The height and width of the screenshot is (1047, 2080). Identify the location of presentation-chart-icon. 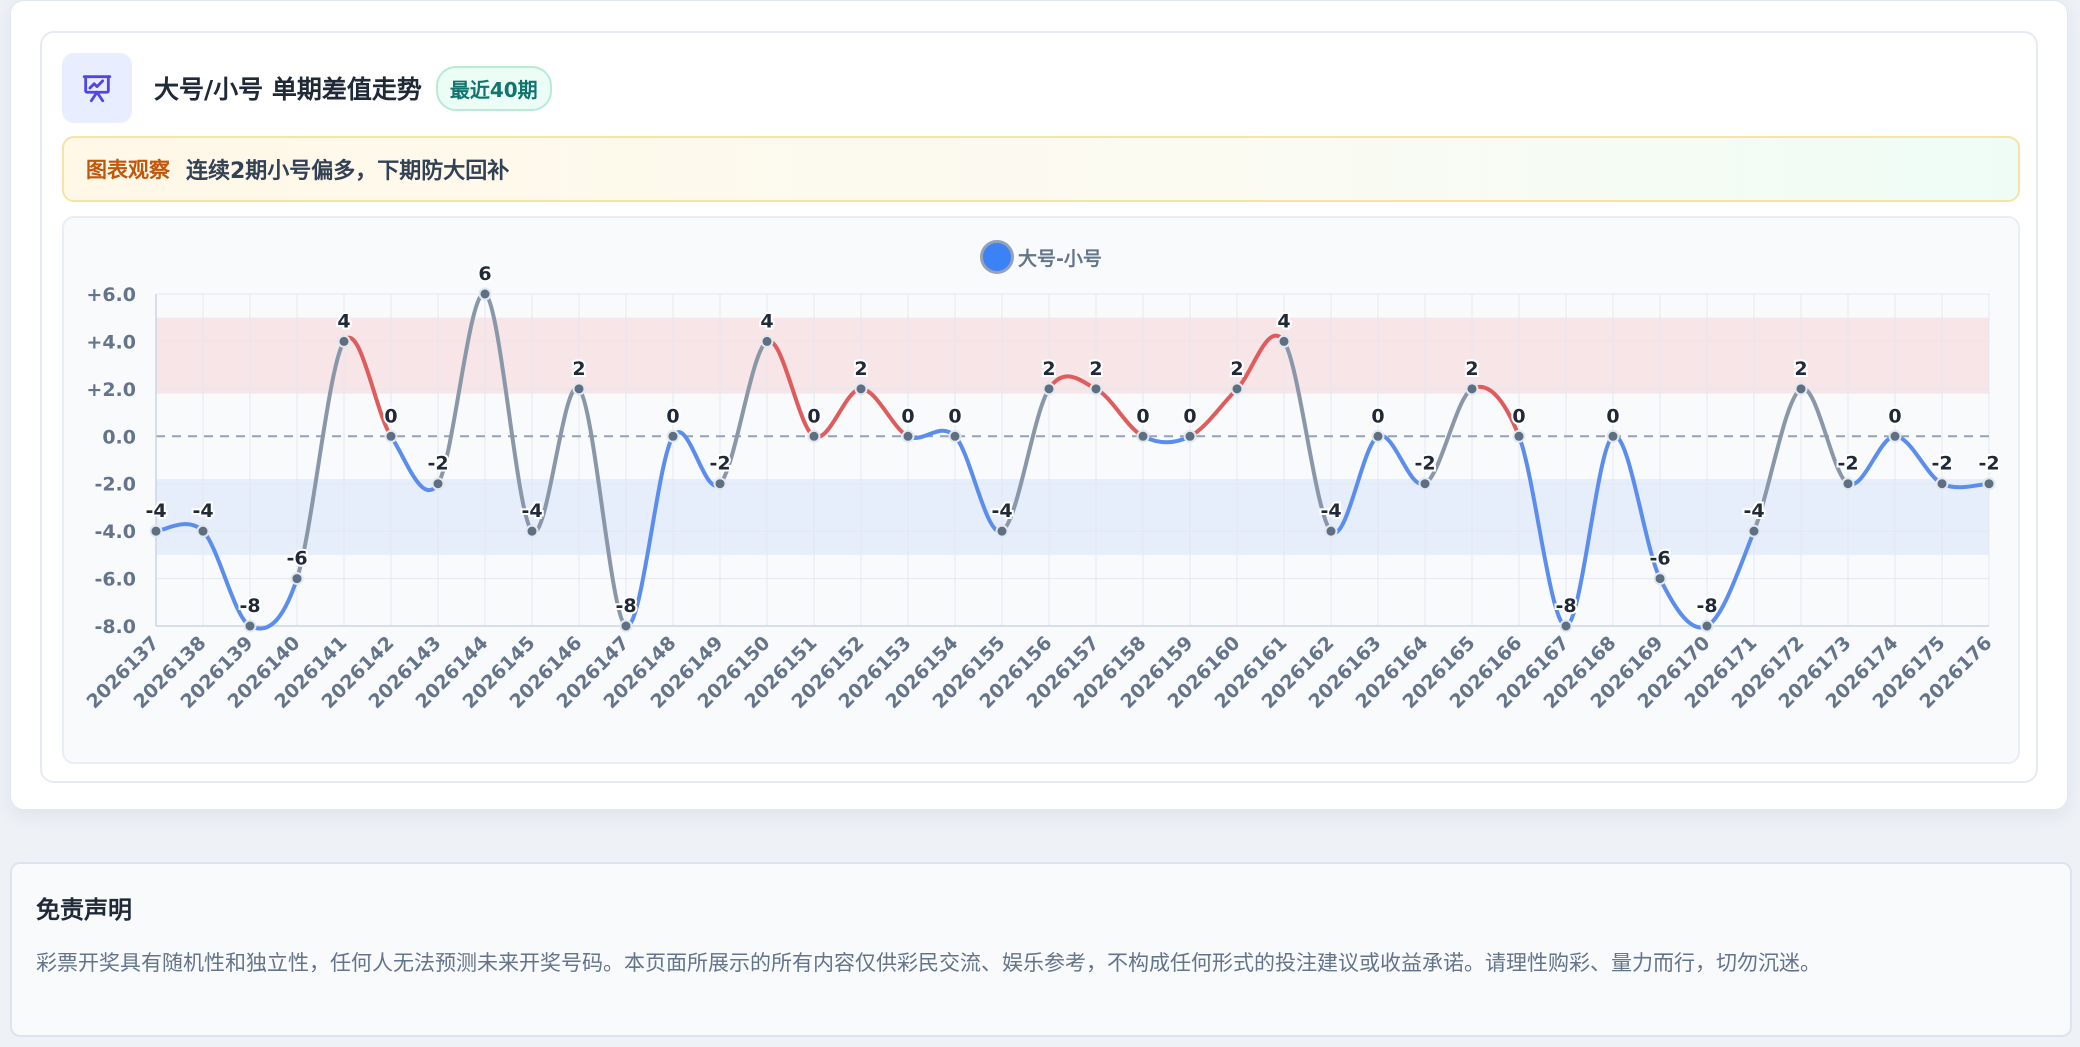
(97, 88).